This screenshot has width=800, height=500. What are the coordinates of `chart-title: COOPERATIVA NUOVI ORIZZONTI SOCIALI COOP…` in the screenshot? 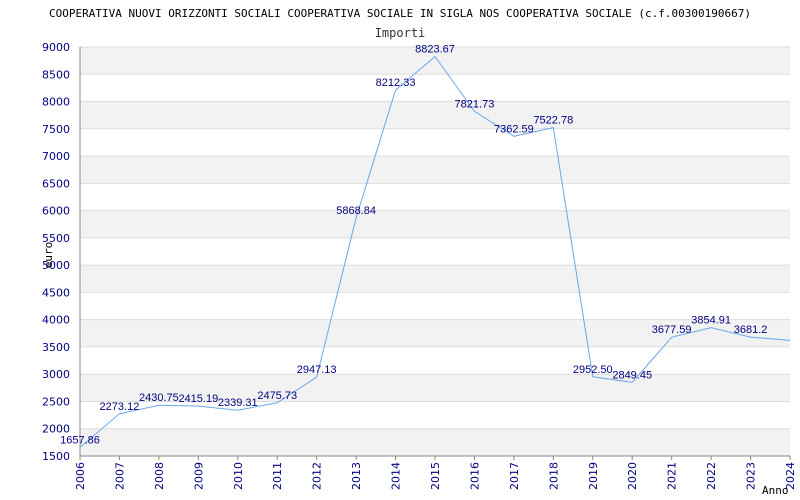 It's located at (400, 13).